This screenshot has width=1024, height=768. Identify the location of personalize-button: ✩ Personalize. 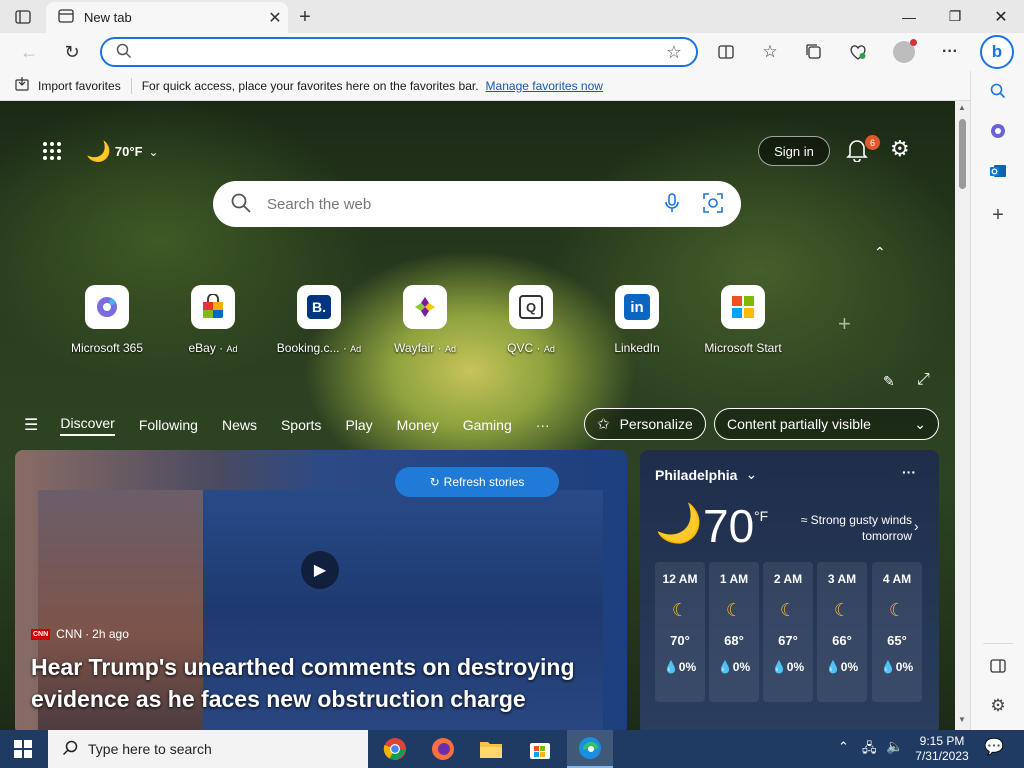
(645, 424).